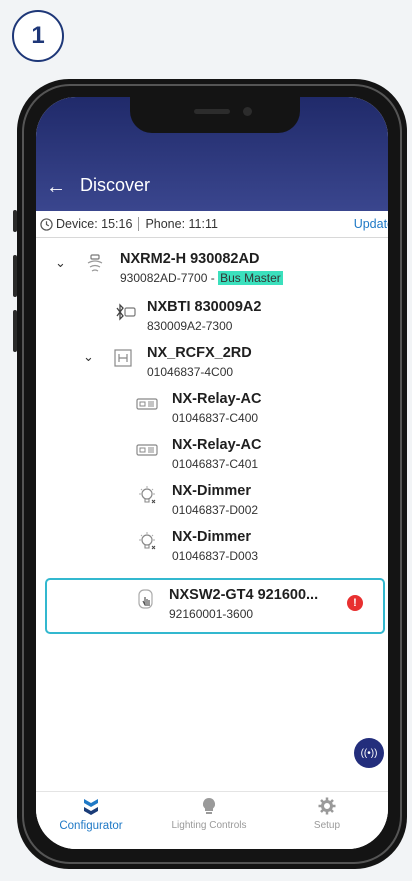 The image size is (412, 881). Describe the element at coordinates (115, 185) in the screenshot. I see `page-title: Discover` at that location.